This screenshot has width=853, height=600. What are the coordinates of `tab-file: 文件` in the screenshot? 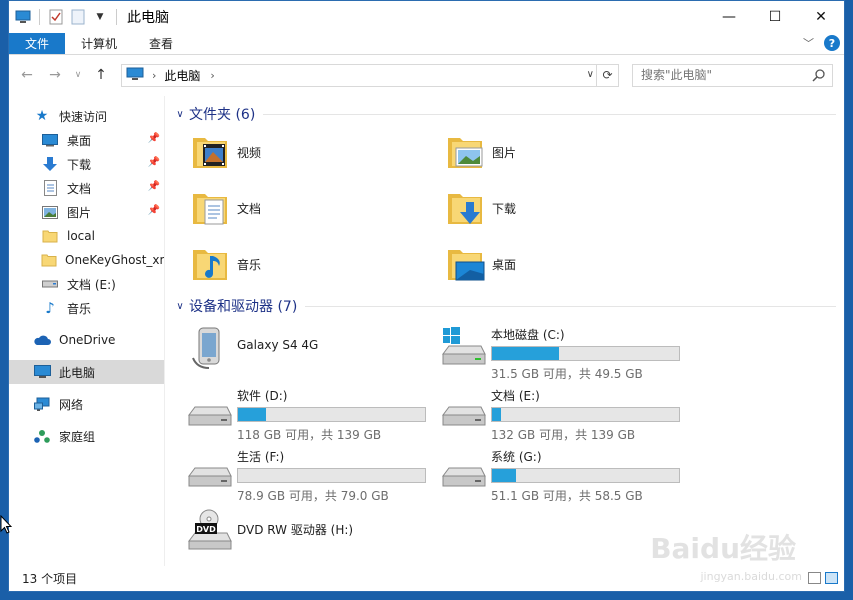 It's located at (37, 43).